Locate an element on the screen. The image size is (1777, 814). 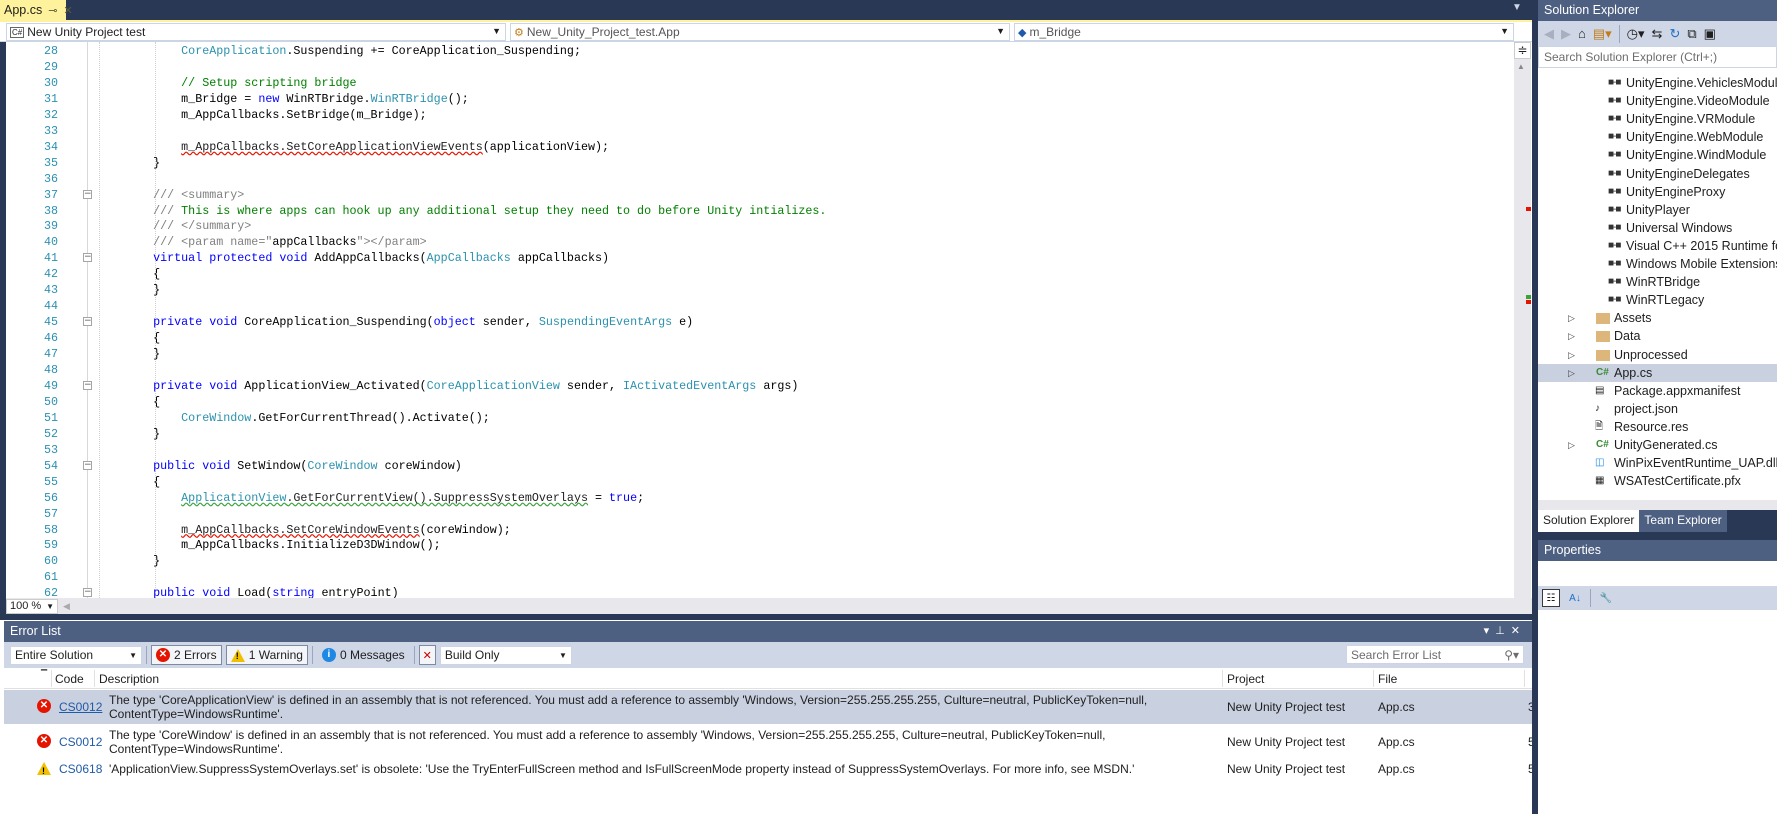
reference-item: ■-■ UnityEngine.VehiclesModule is located at coordinates (1657, 83).